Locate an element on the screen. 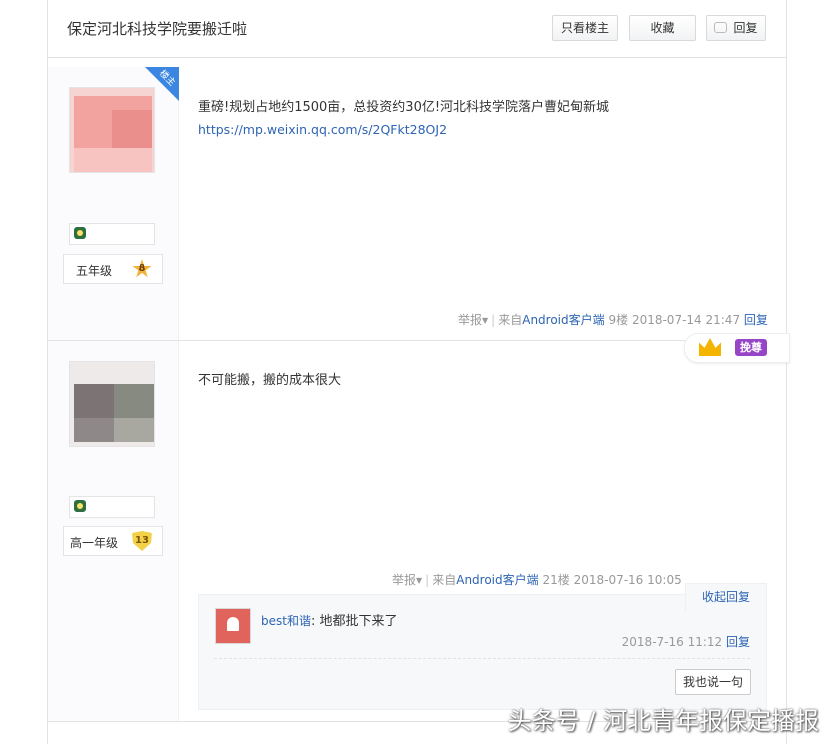  grade-level-icon: 13 is located at coordinates (142, 541).